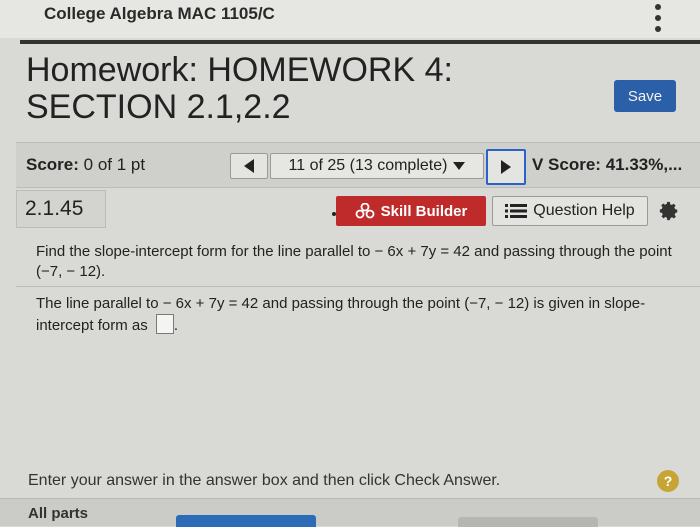  I want to click on skill-builder-icon, so click(365, 211).